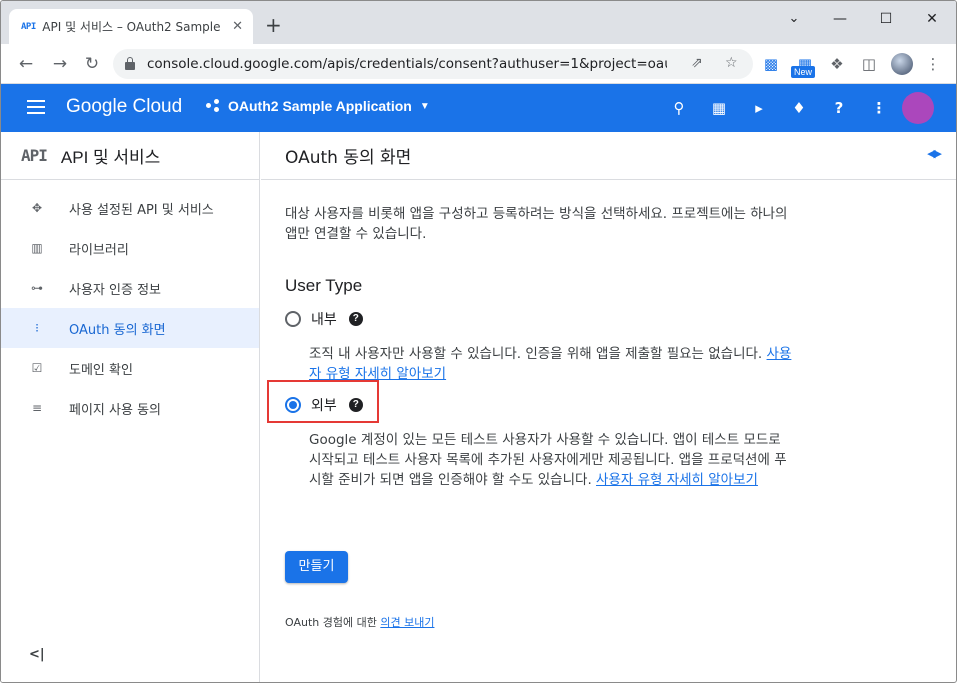 Image resolution: width=957 pixels, height=683 pixels. Describe the element at coordinates (879, 108) in the screenshot. I see `more-options-icon: ⋮` at that location.